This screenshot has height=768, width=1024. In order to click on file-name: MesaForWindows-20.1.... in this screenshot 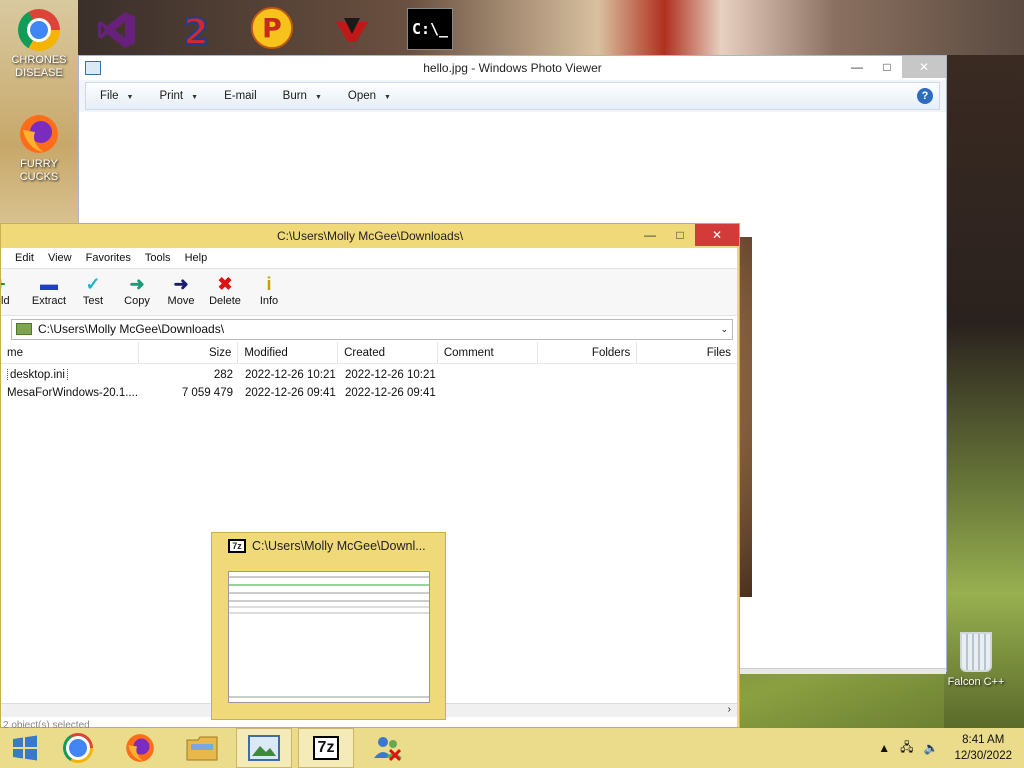, I will do `click(73, 393)`.